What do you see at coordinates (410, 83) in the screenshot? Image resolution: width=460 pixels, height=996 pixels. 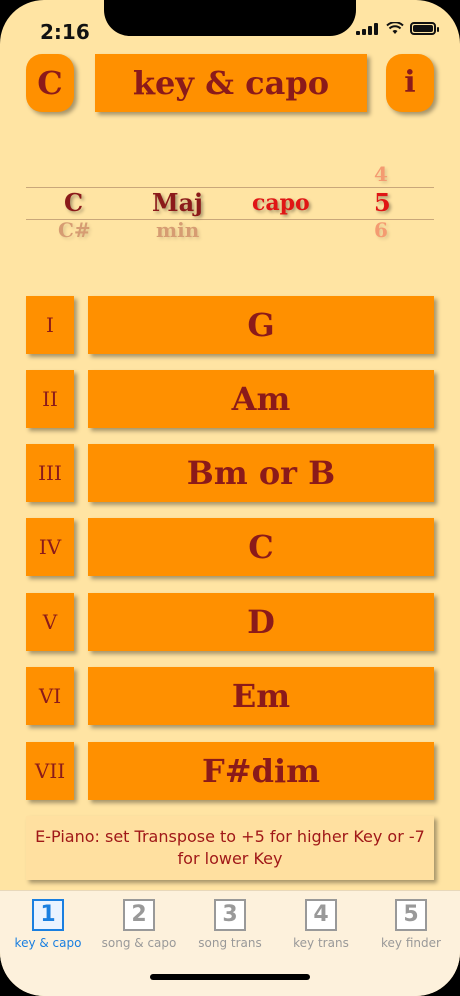 I see `info-button: i` at bounding box center [410, 83].